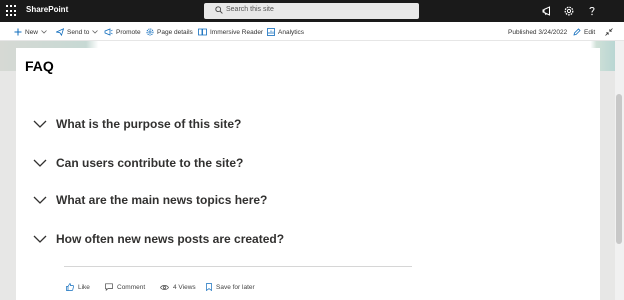  Describe the element at coordinates (149, 163) in the screenshot. I see `faq-question: Can users contribute to the site?` at that location.